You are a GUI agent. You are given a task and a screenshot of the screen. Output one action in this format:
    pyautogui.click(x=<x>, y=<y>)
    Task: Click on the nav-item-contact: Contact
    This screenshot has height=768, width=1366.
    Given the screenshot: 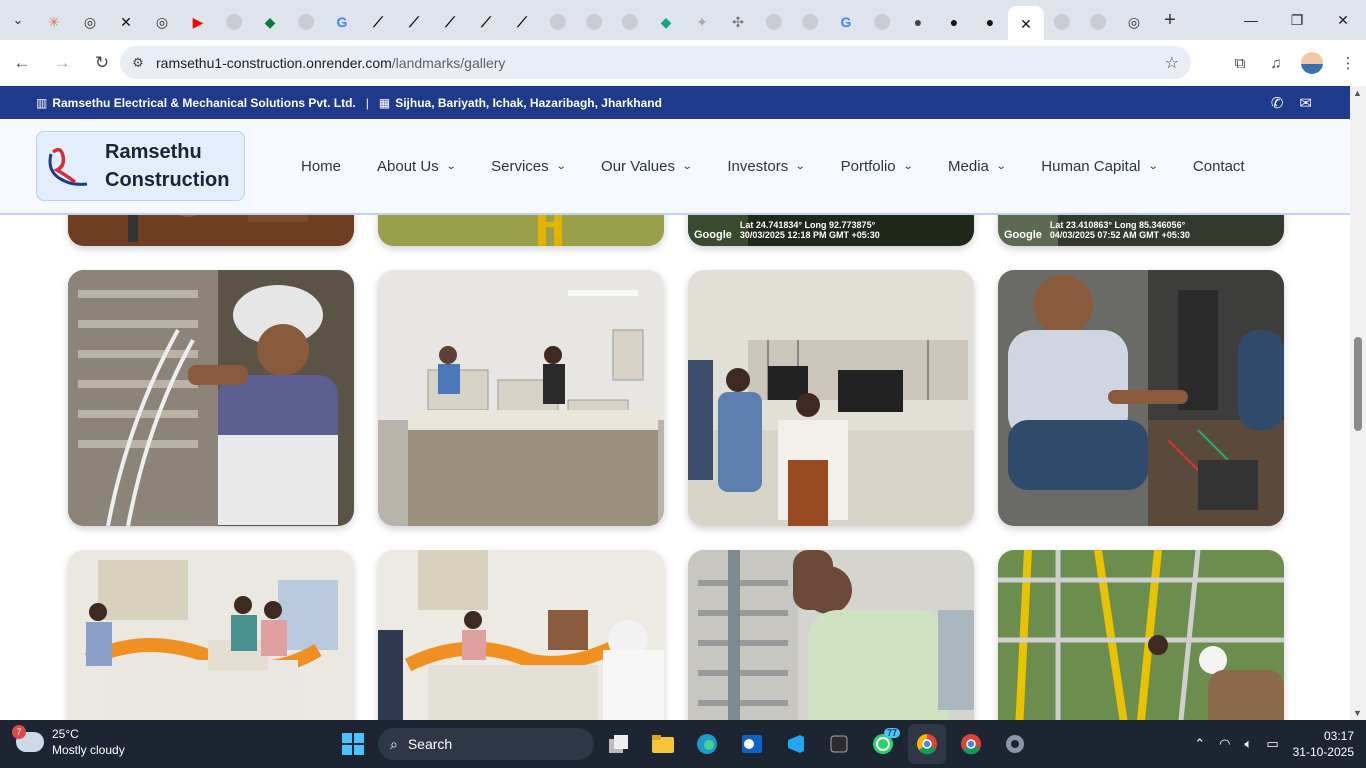 What is the action you would take?
    pyautogui.click(x=1219, y=166)
    